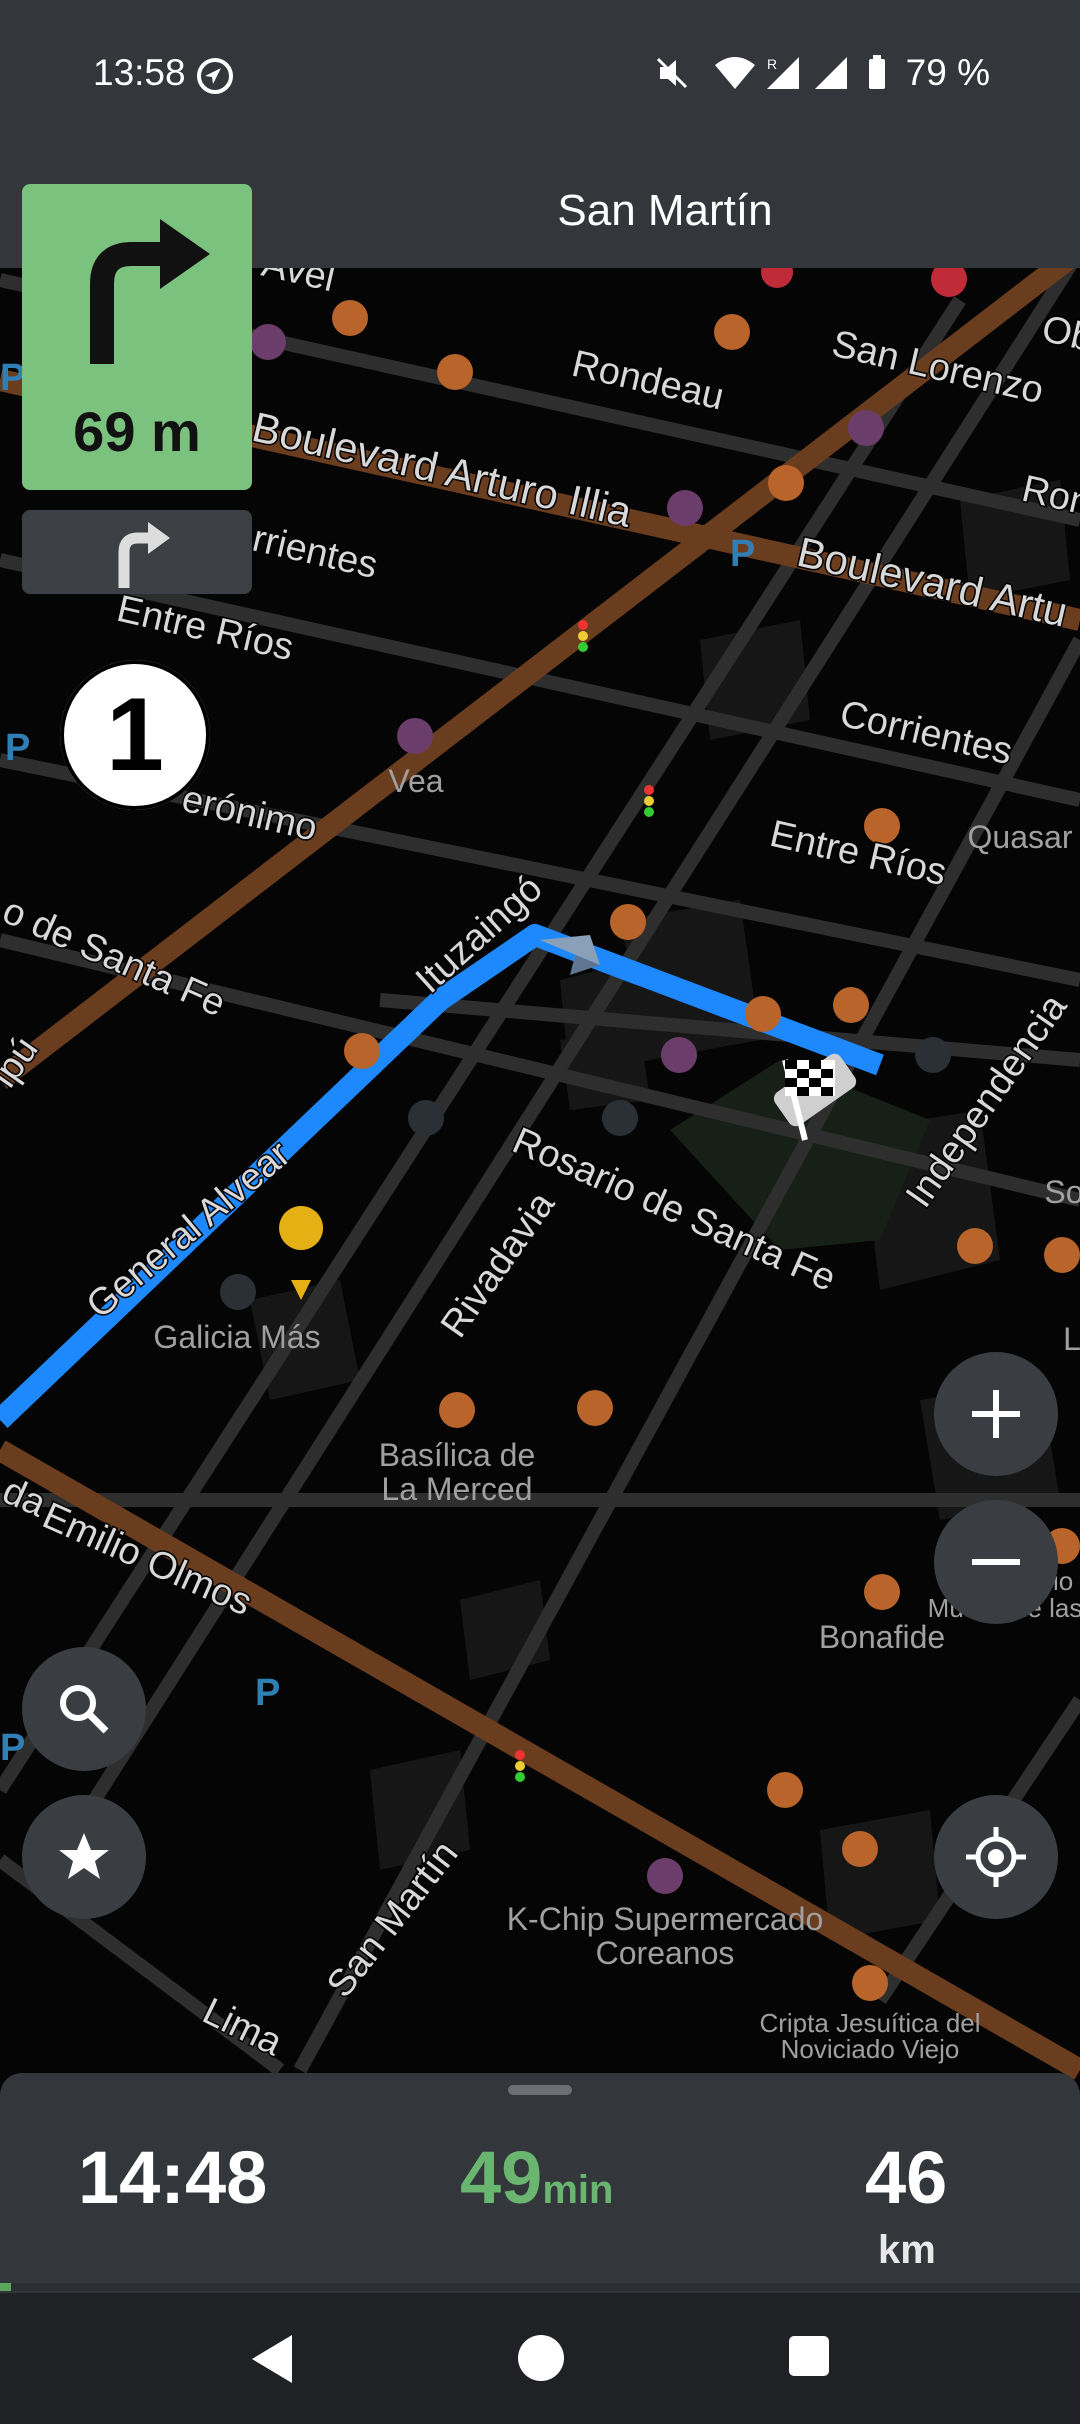 This screenshot has width=1080, height=2424. I want to click on status-icons: R 79 %, so click(822, 73).